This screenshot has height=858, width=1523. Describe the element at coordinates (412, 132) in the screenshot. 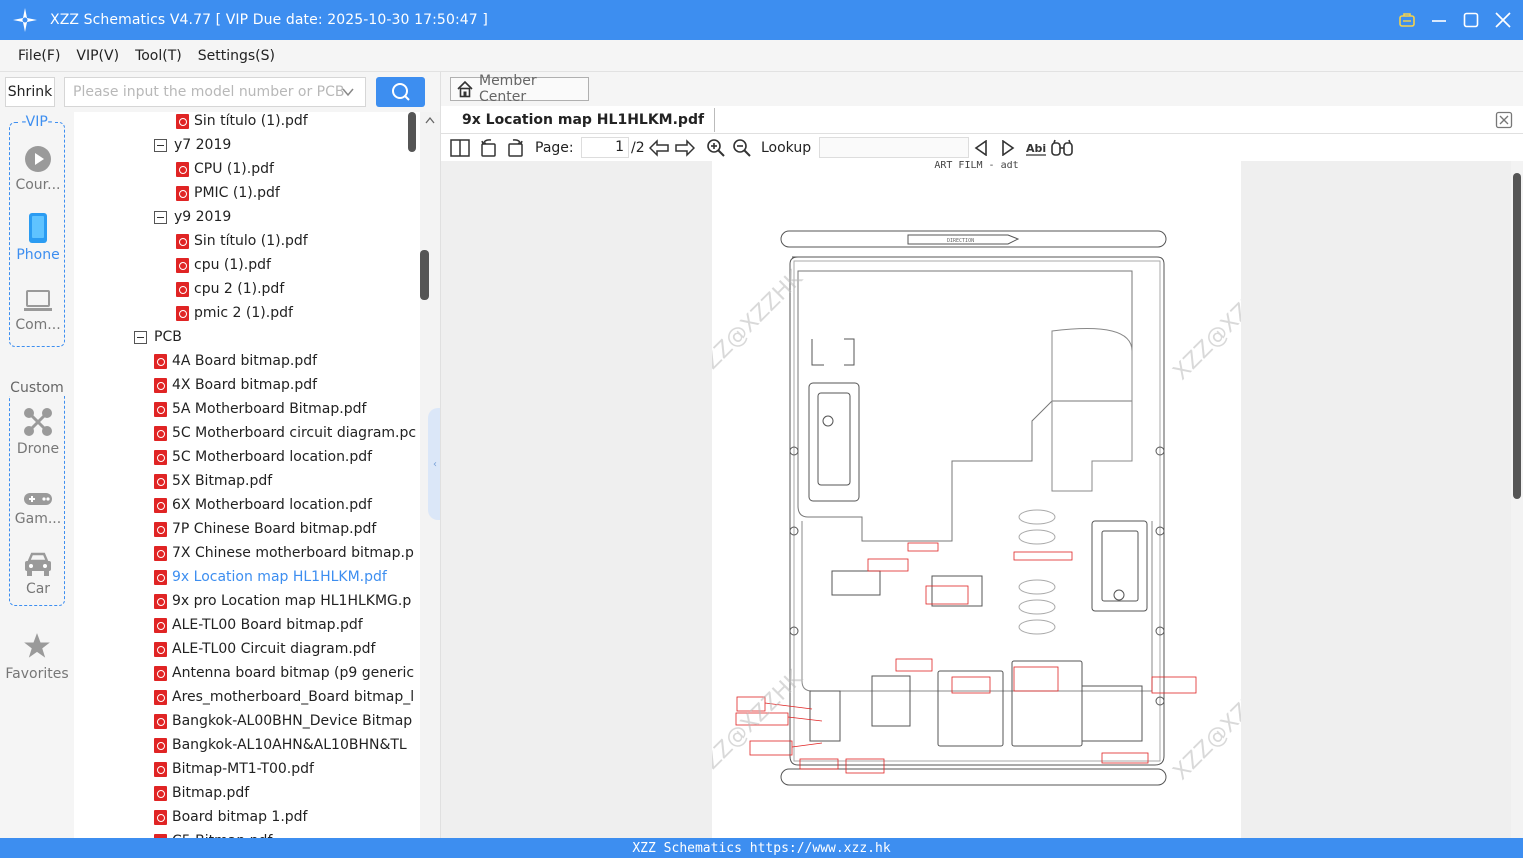

I see `tree-hscroll-thumb` at that location.